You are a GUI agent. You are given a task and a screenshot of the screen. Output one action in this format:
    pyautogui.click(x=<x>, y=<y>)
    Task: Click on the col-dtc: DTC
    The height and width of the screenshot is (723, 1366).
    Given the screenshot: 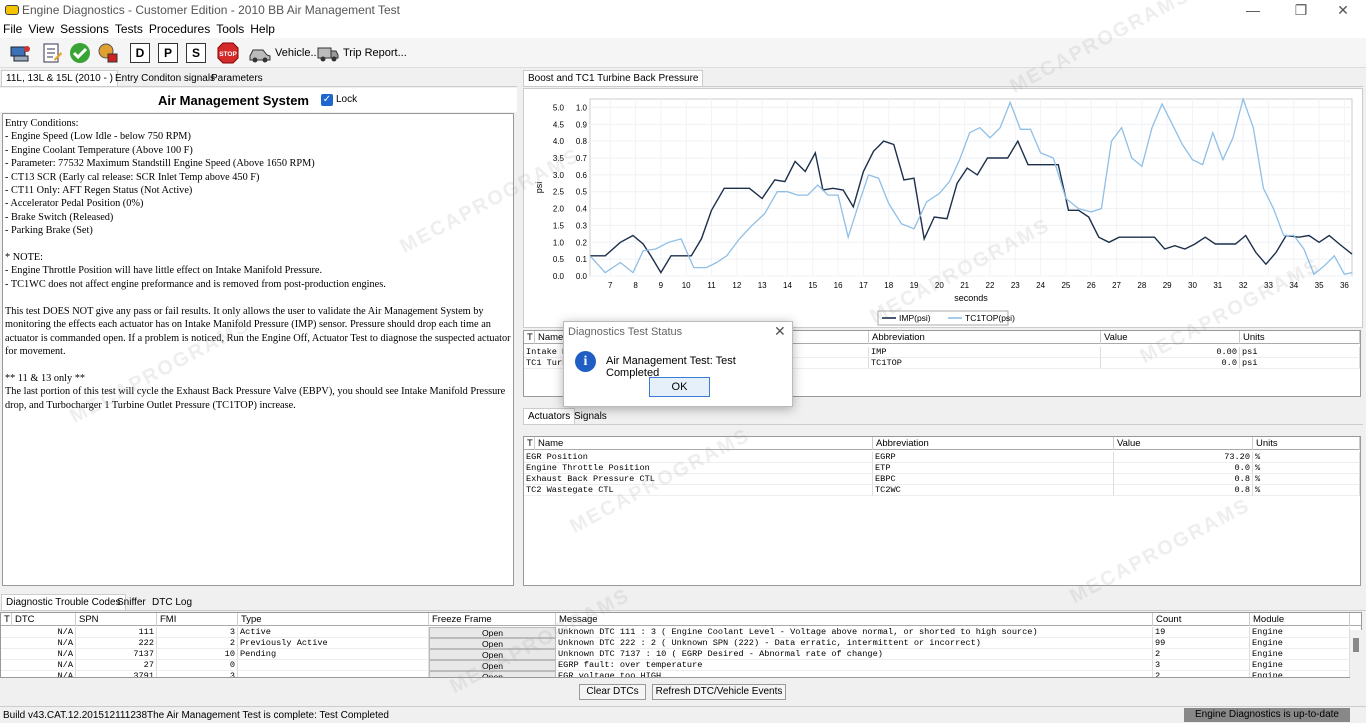 What is the action you would take?
    pyautogui.click(x=44, y=619)
    